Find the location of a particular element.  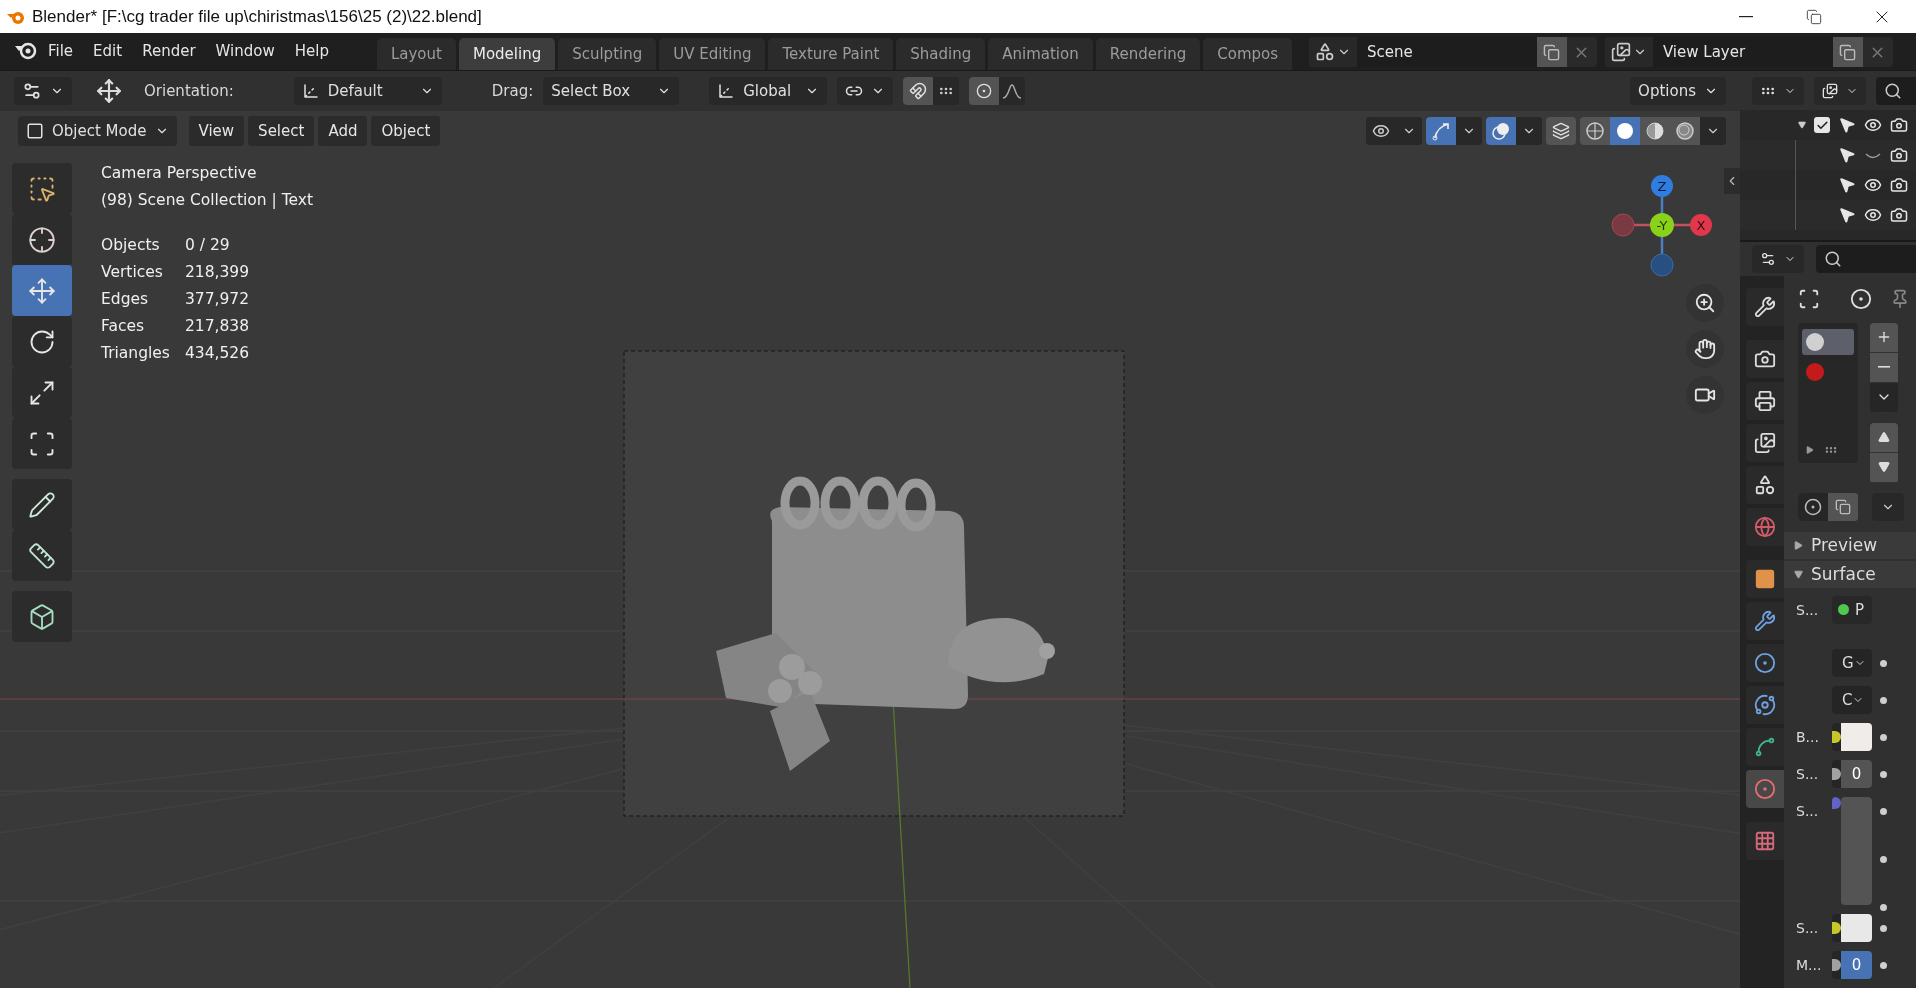

axis-handle: -Y is located at coordinates (1662, 225).